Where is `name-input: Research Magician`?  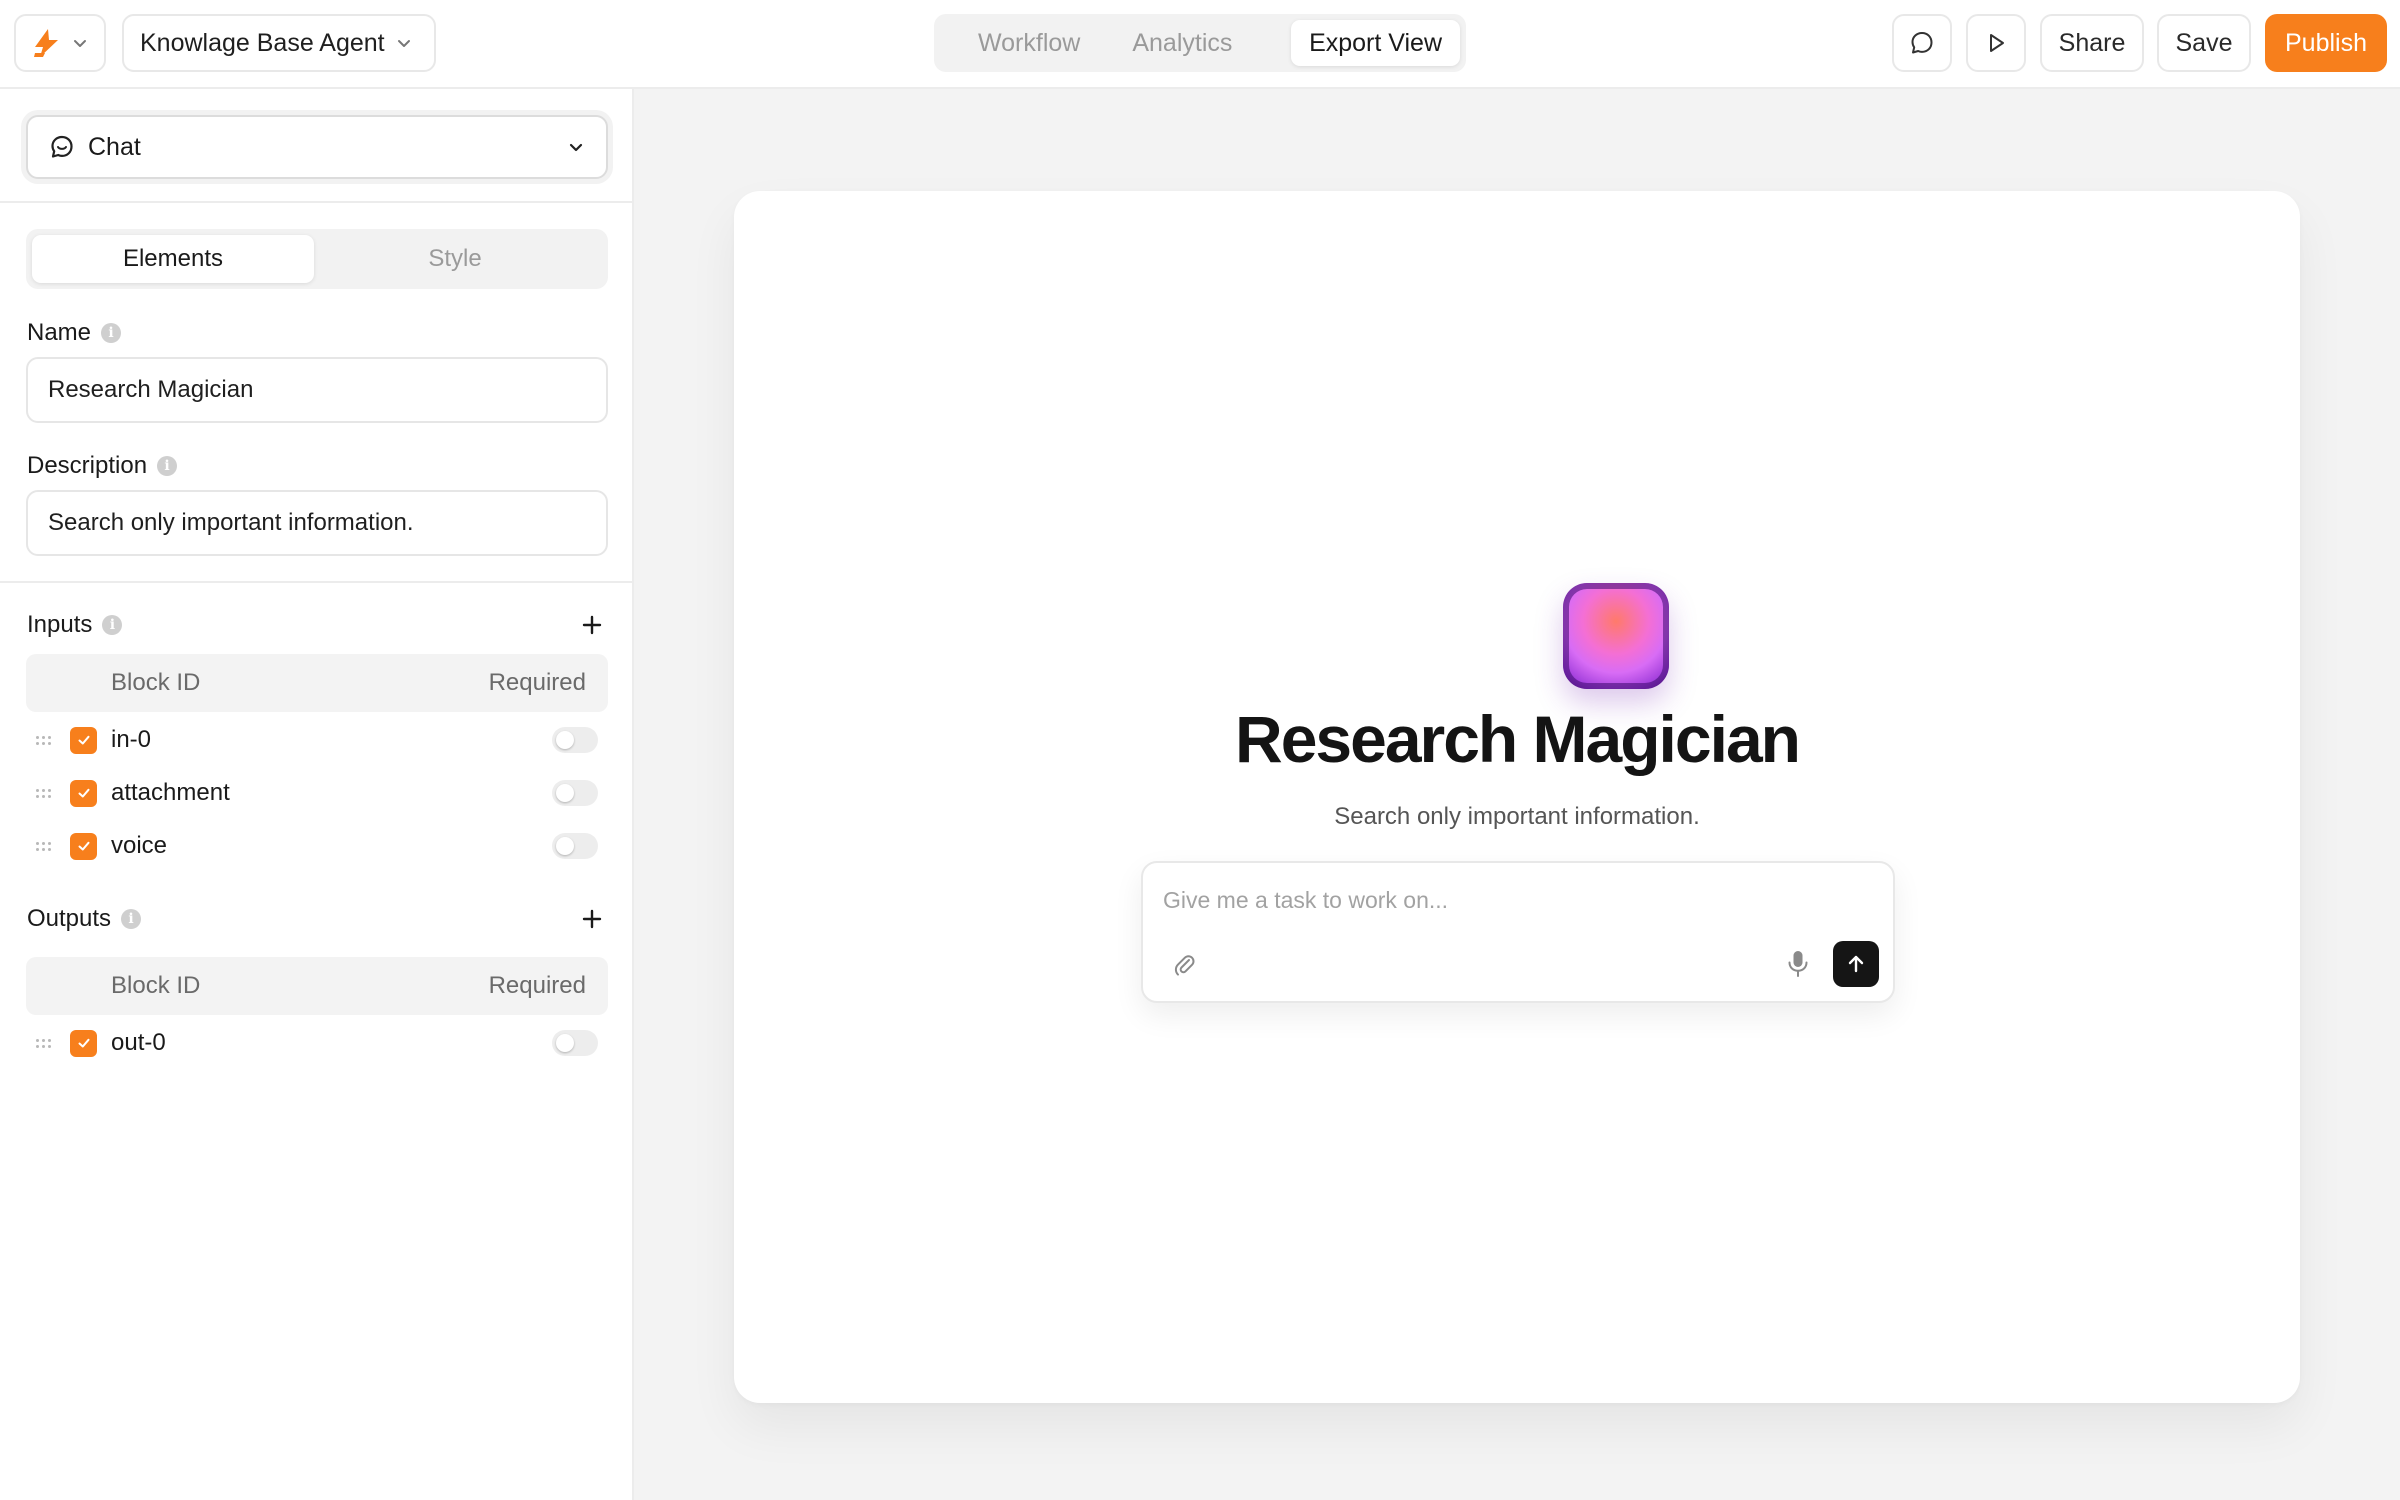
name-input: Research Magician is located at coordinates (317, 390).